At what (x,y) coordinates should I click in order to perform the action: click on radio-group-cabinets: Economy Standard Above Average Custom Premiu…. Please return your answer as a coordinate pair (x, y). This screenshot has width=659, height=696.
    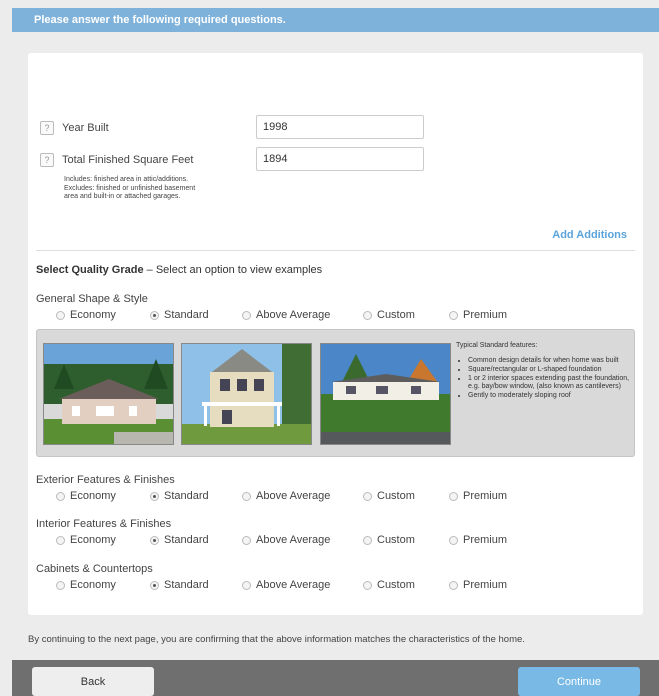
    Looking at the image, I should click on (335, 586).